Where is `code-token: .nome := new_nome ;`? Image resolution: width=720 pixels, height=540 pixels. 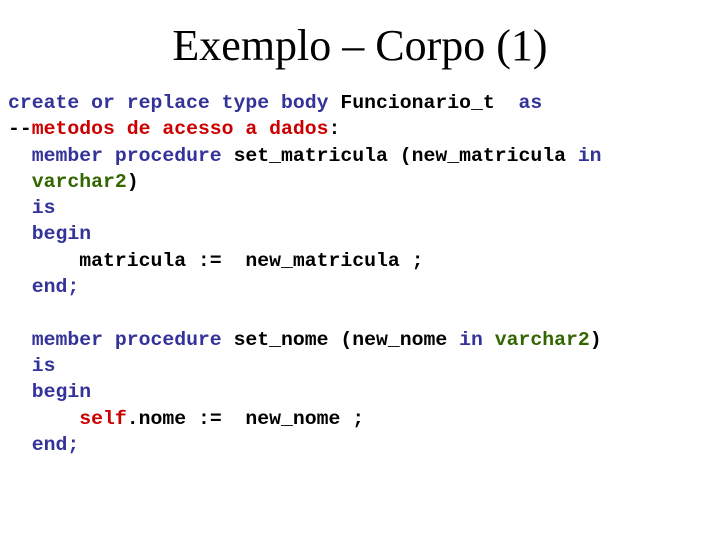 code-token: .nome := new_nome ; is located at coordinates (245, 418).